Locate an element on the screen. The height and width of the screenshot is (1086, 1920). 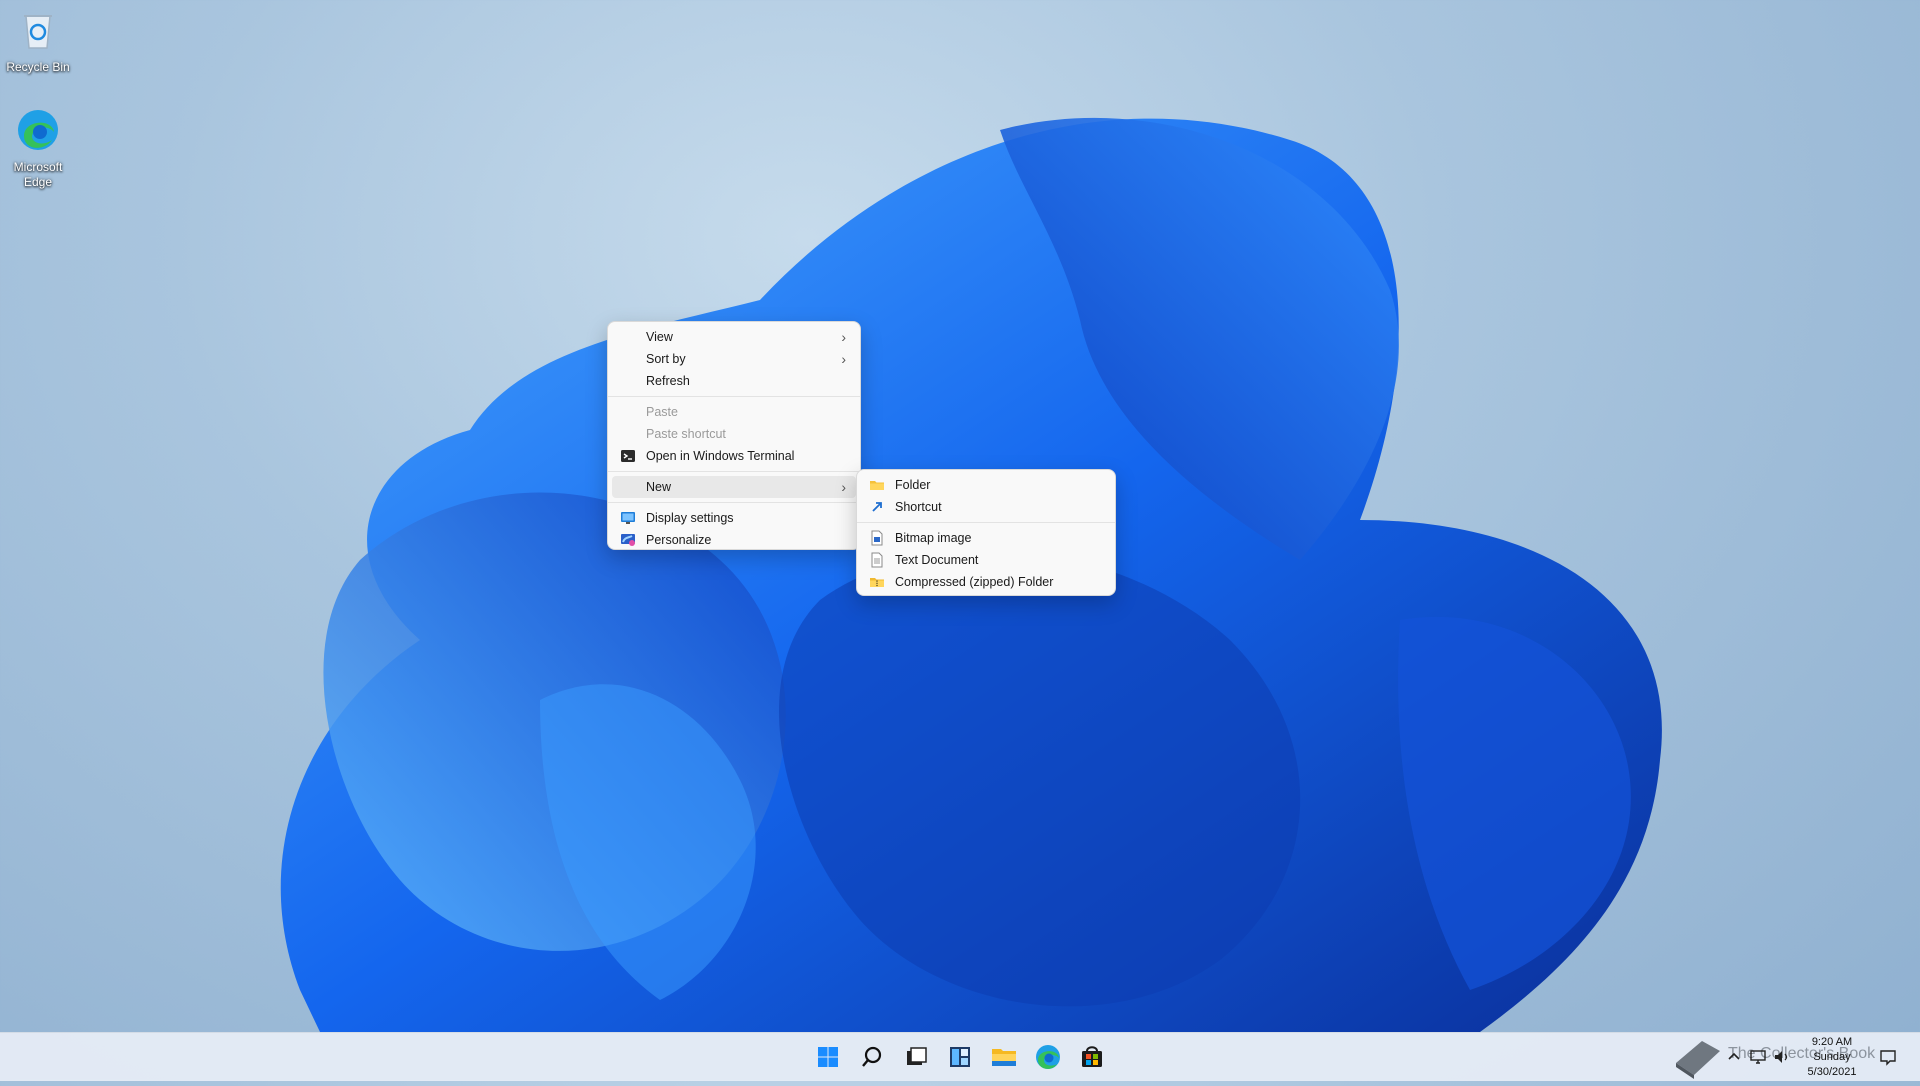
search-icon is located at coordinates (872, 1056).